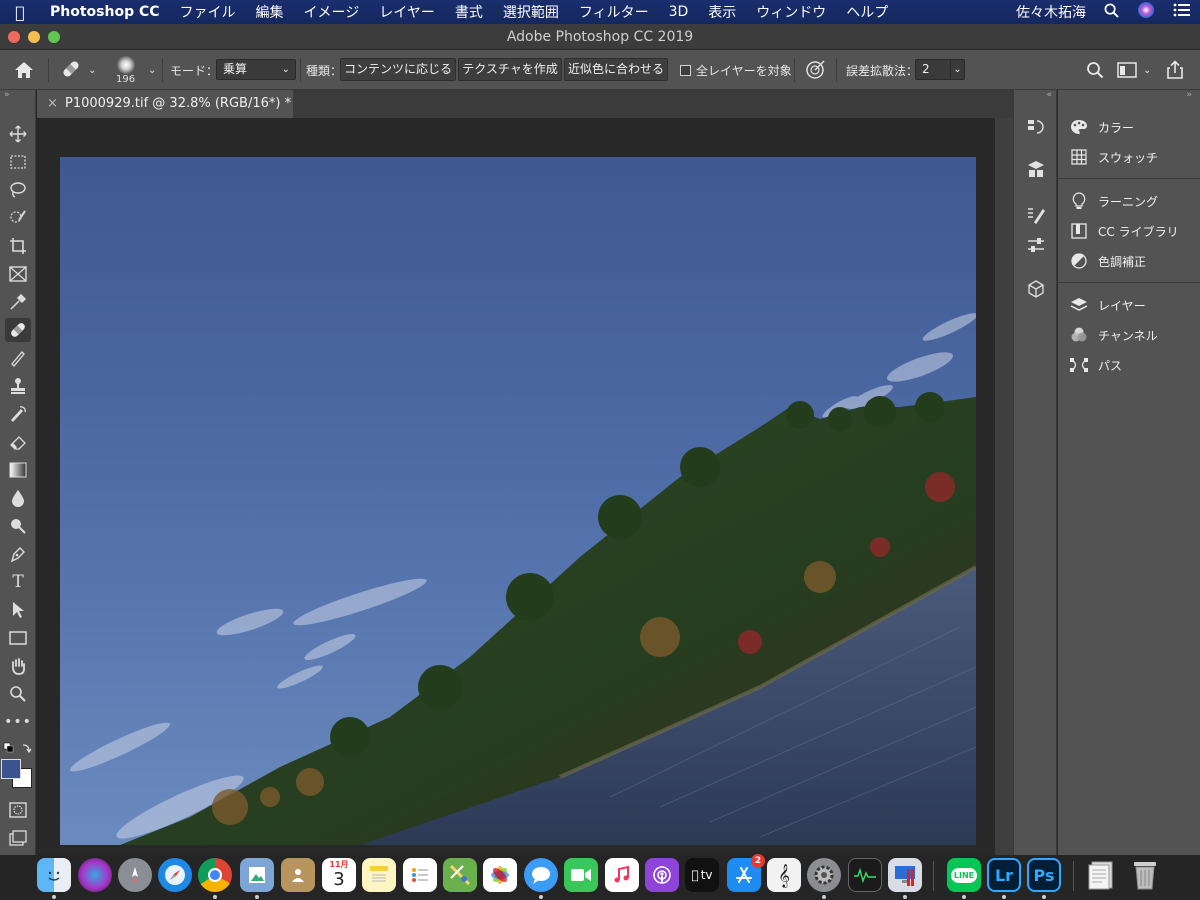 This screenshot has height=900, width=1200. What do you see at coordinates (105, 12) in the screenshot?
I see `menu-app-name: Photoshop CC` at bounding box center [105, 12].